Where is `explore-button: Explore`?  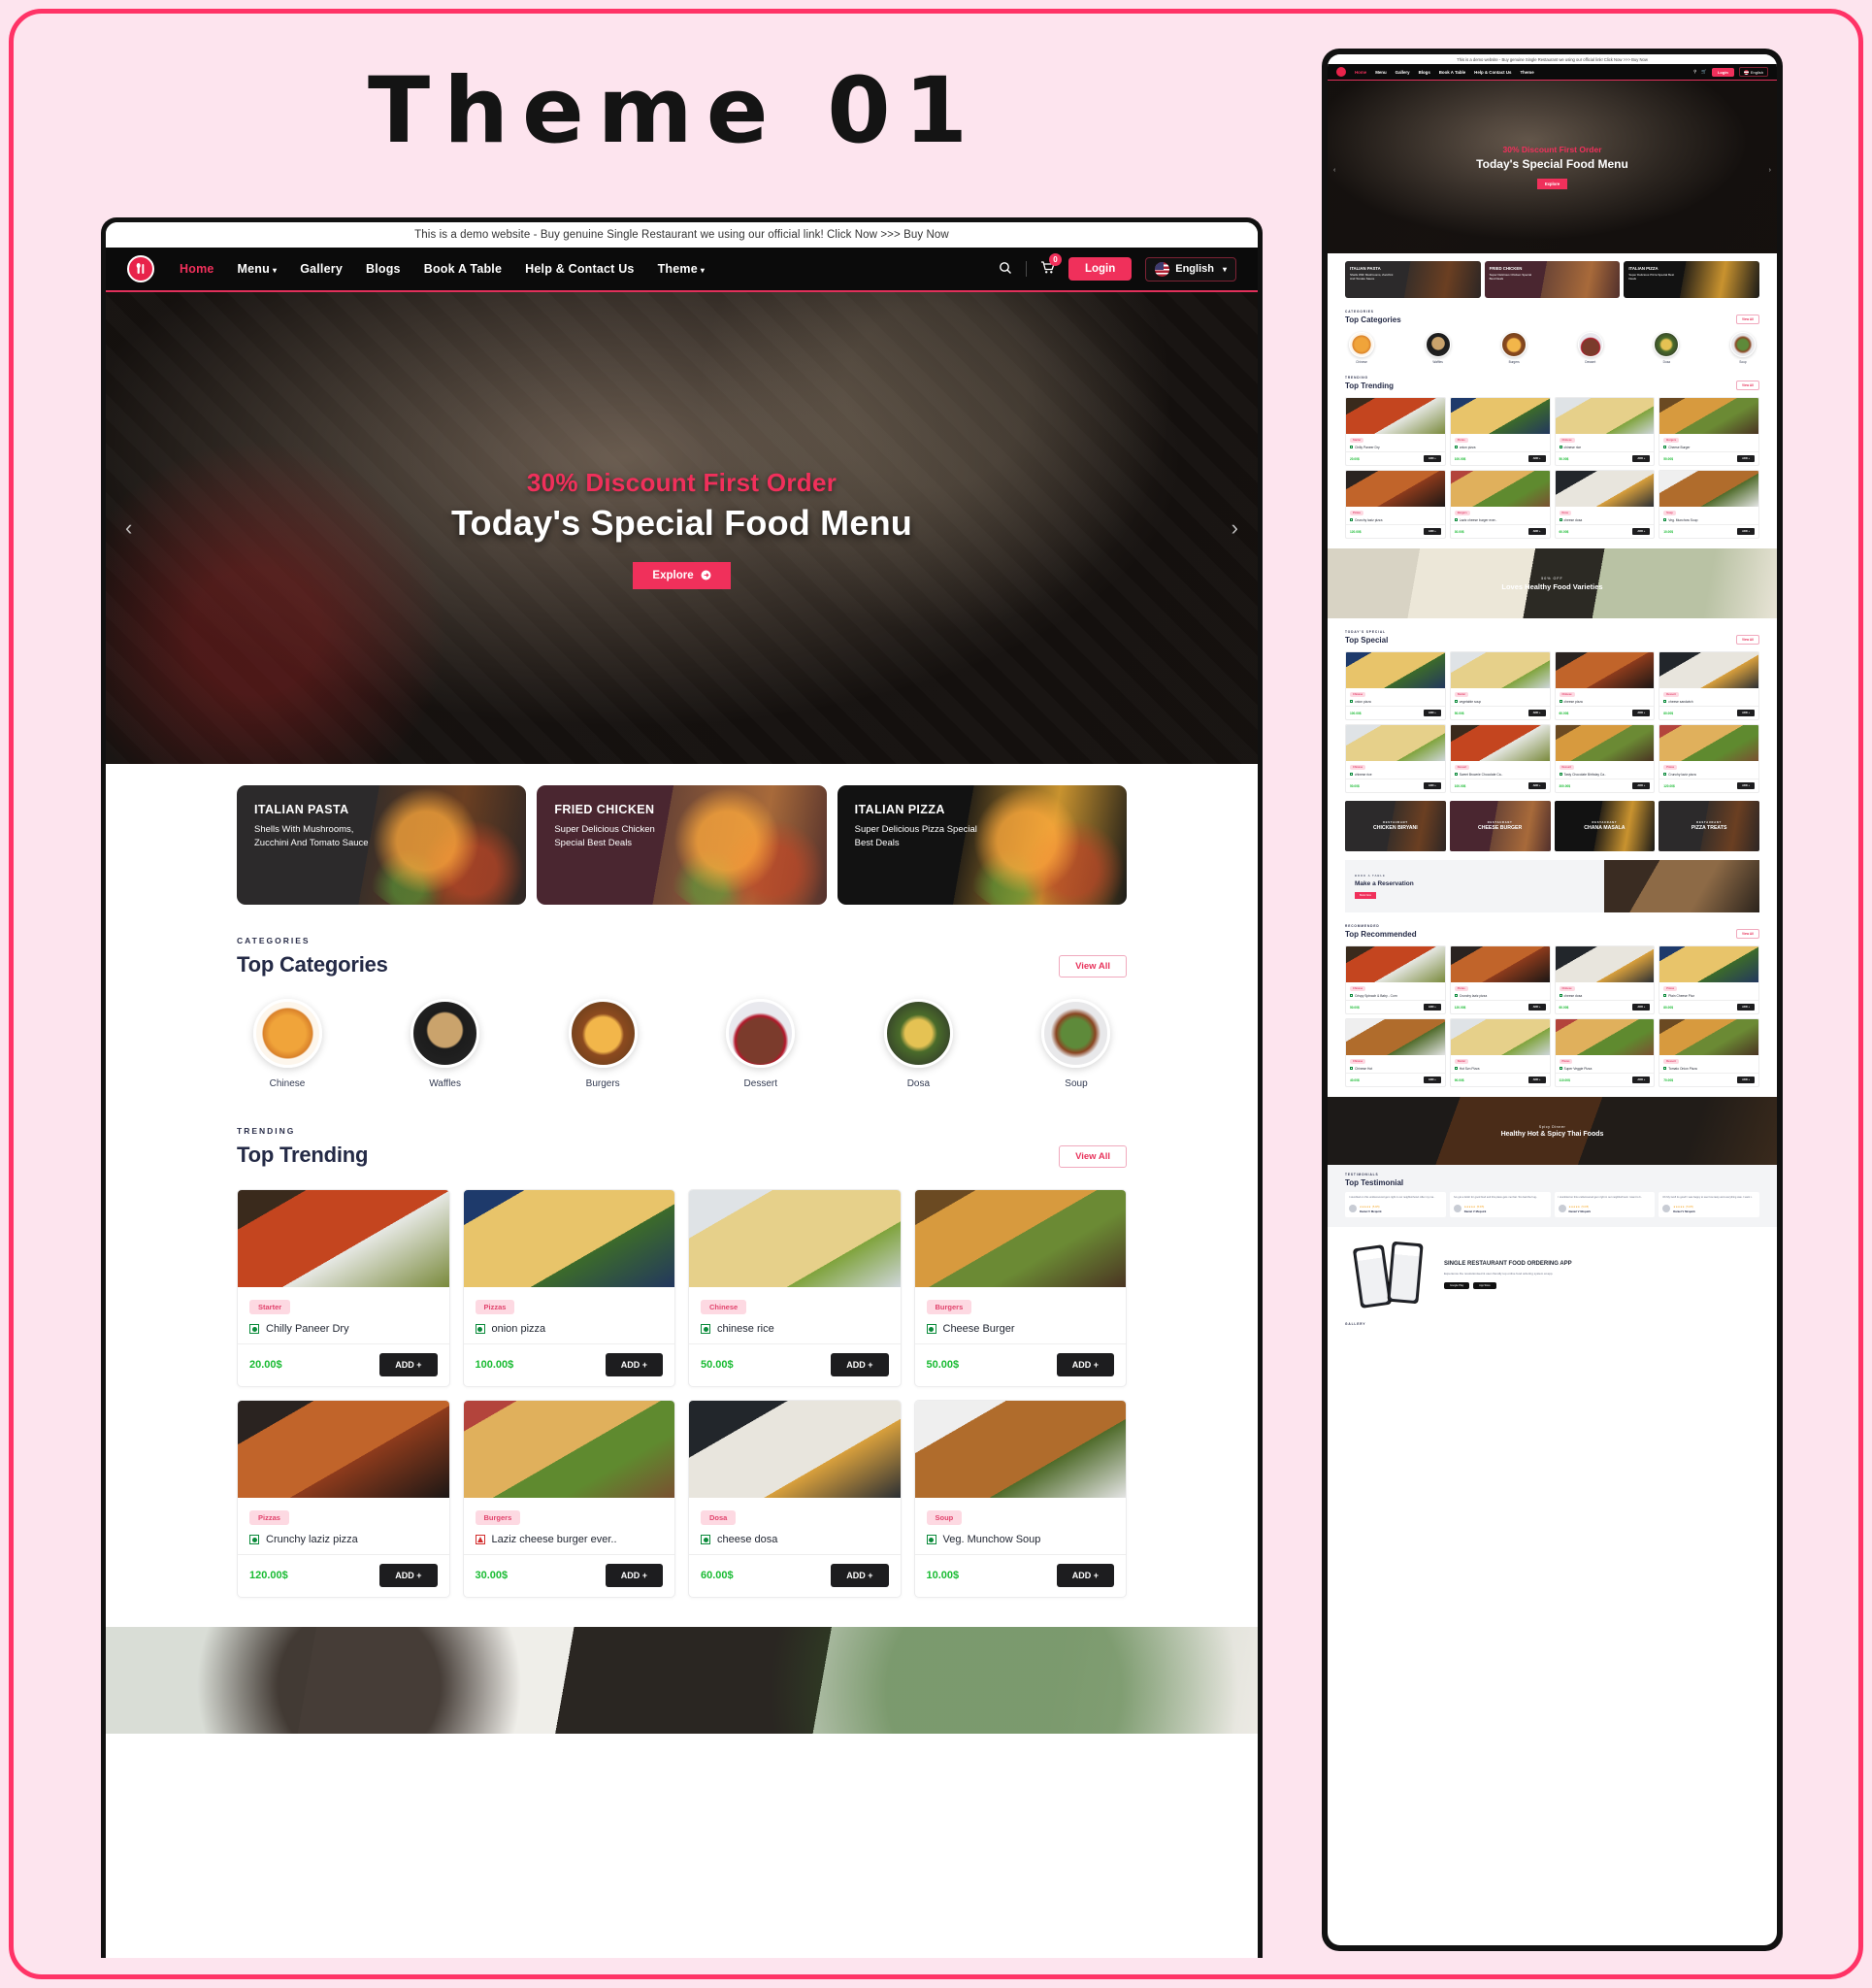 explore-button: Explore is located at coordinates (682, 575).